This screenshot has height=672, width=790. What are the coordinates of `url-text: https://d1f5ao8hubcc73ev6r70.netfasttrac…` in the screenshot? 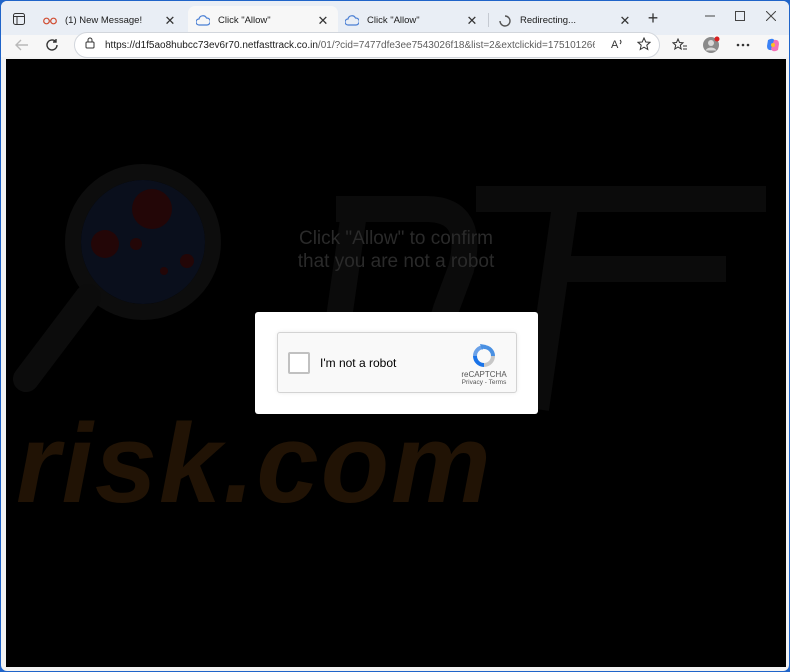 It's located at (350, 45).